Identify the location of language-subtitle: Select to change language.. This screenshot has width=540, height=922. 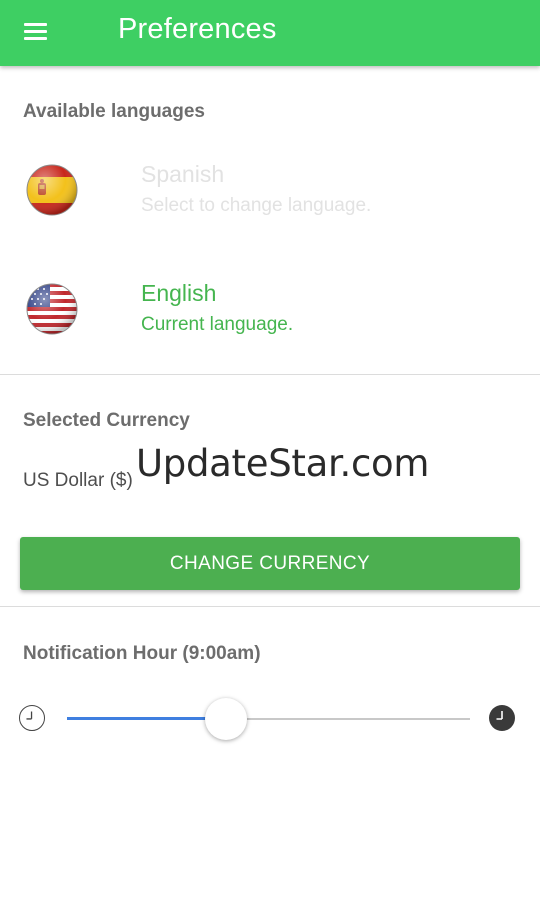
(256, 205).